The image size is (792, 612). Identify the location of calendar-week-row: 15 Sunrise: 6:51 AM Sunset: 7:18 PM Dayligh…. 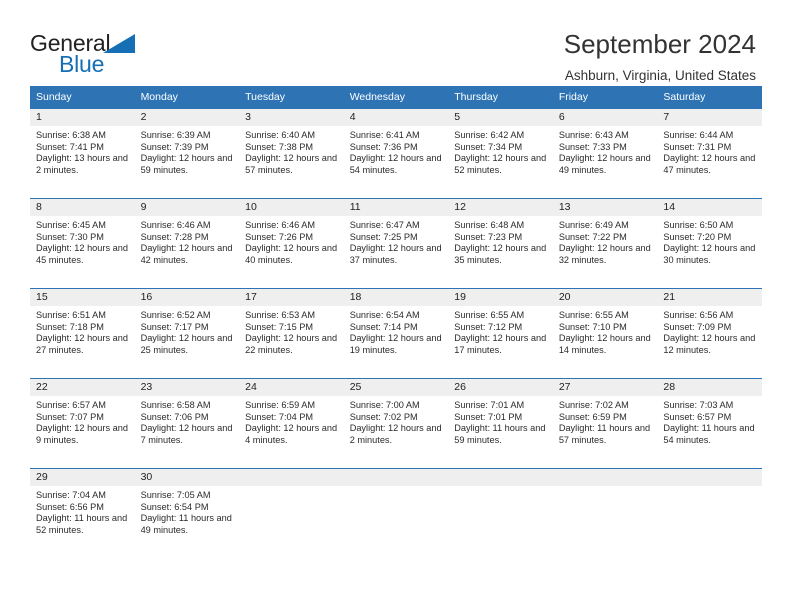
(396, 333).